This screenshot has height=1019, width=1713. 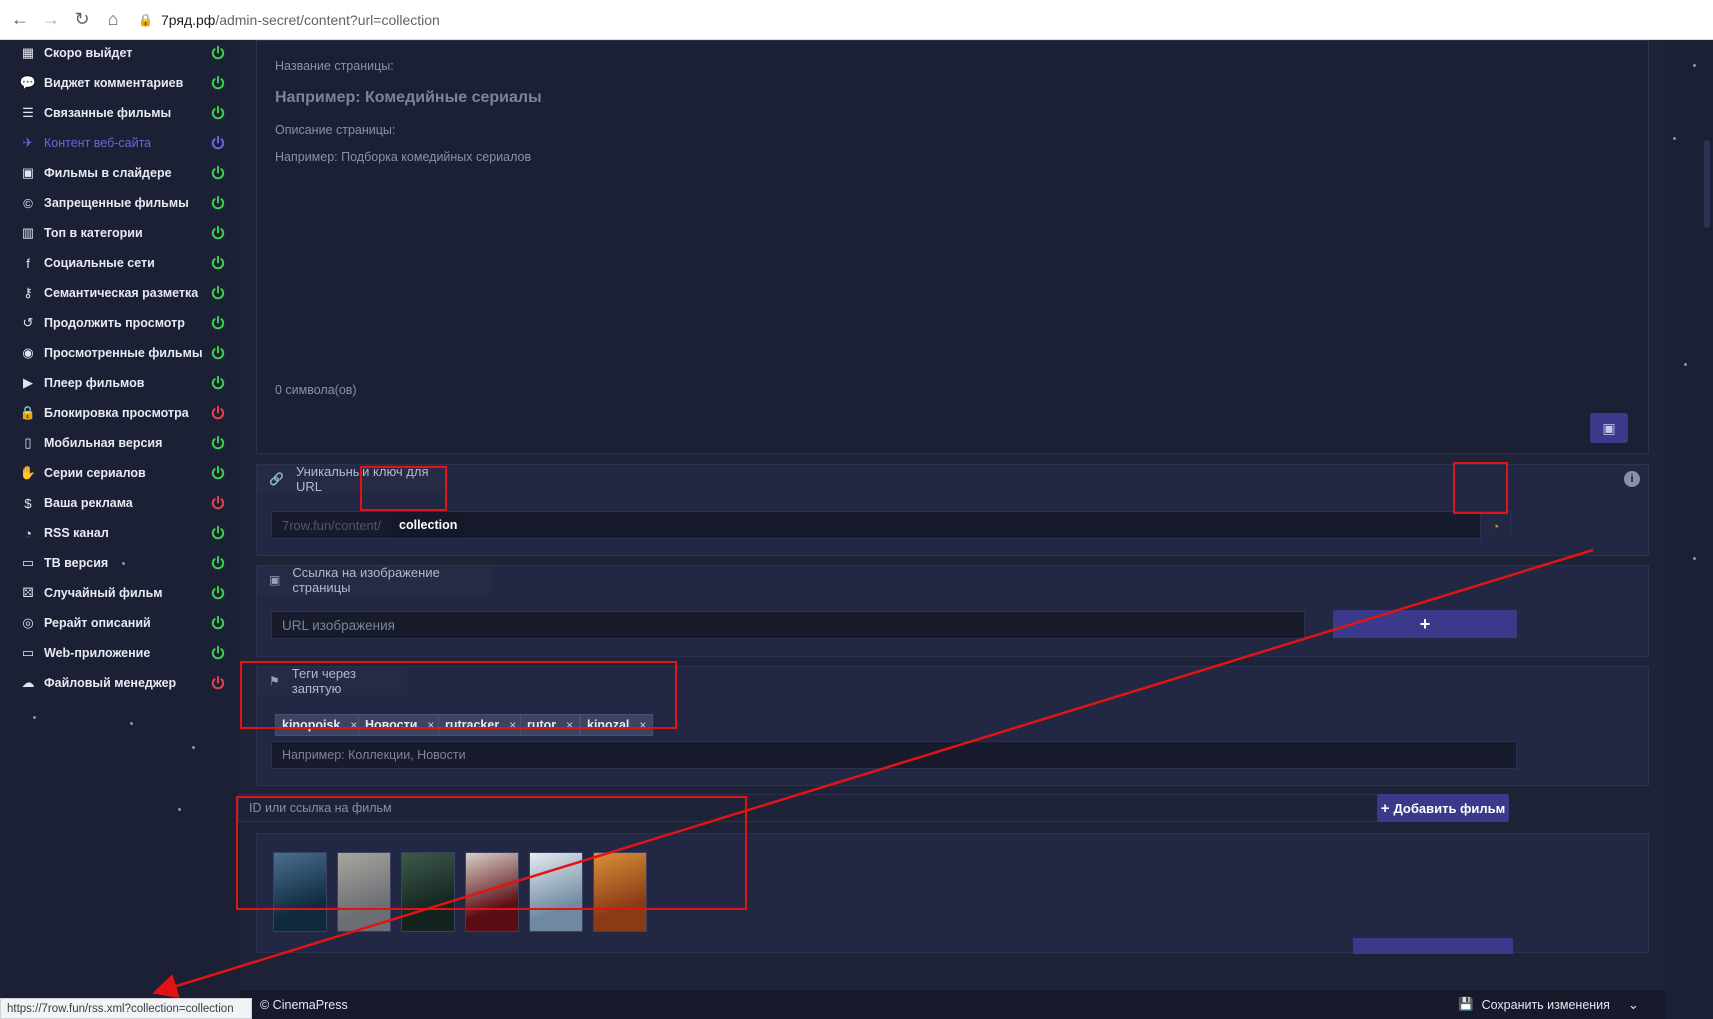 I want to click on sidebar-item: ▭ Web-приложение, so click(x=120, y=653).